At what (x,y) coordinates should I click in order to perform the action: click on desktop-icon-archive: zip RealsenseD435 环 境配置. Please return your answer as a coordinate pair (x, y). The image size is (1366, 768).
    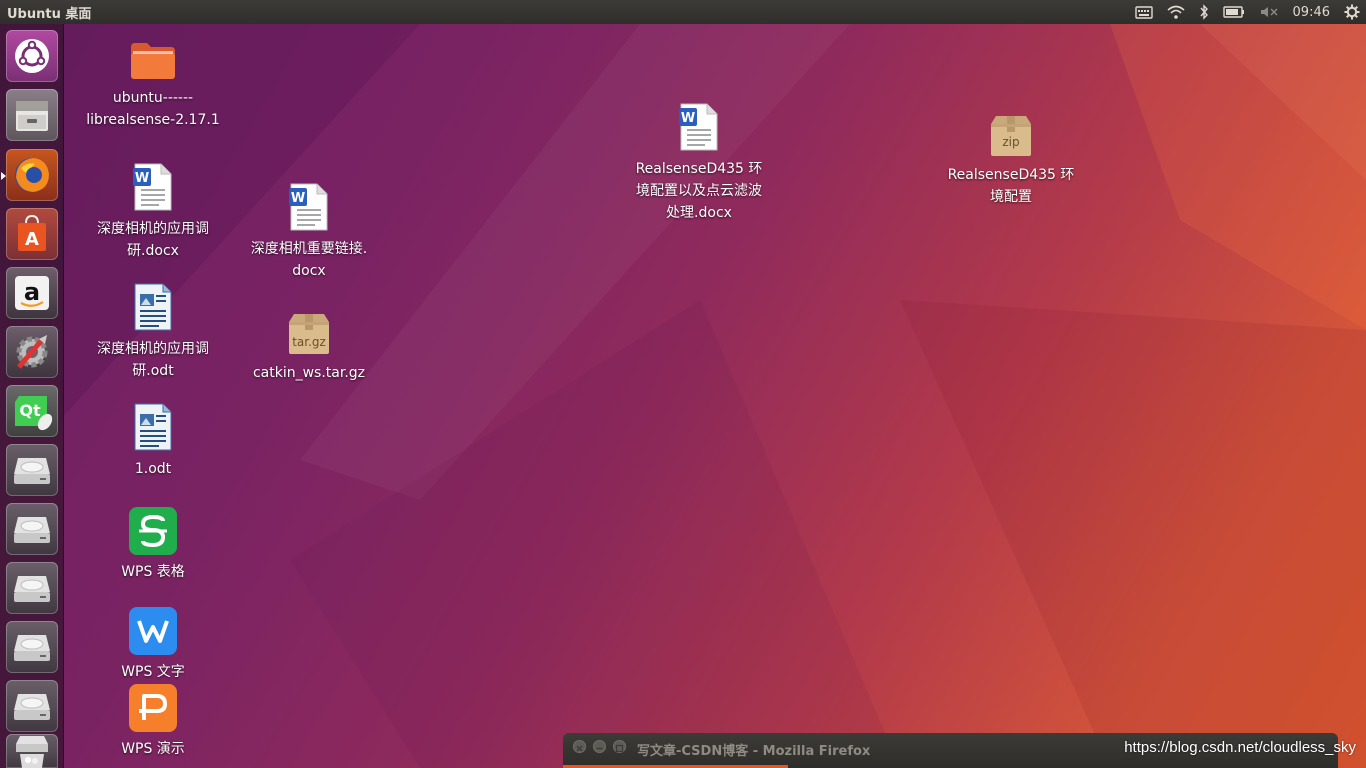
    Looking at the image, I should click on (1011, 158).